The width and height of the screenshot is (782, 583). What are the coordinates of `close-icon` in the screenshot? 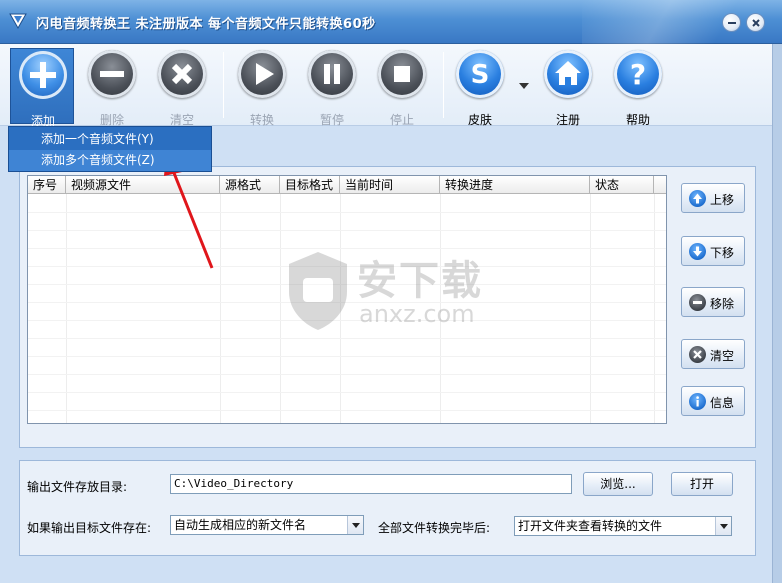 It's located at (756, 23).